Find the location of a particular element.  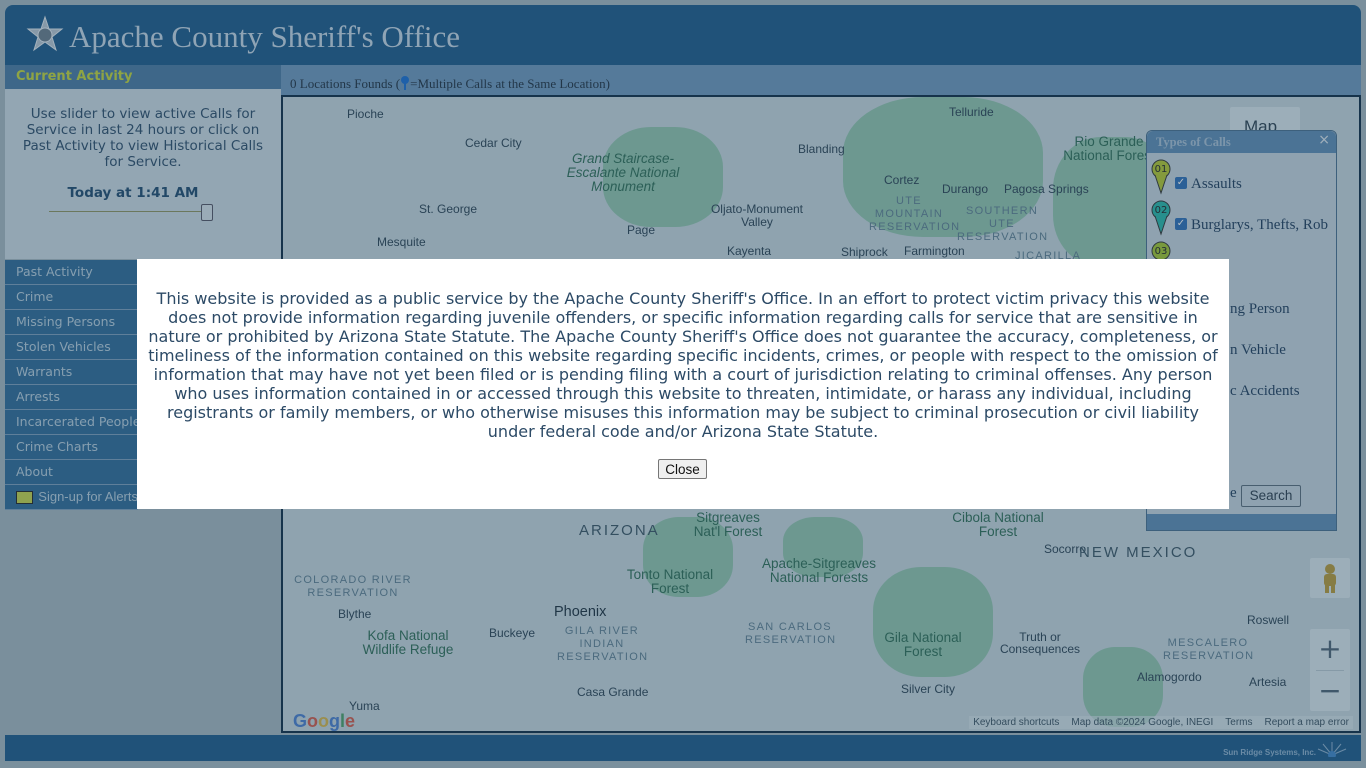

close-button: Close is located at coordinates (682, 469).